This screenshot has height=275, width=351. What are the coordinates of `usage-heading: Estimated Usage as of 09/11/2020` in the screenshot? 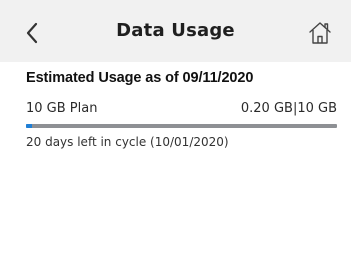 It's located at (140, 78).